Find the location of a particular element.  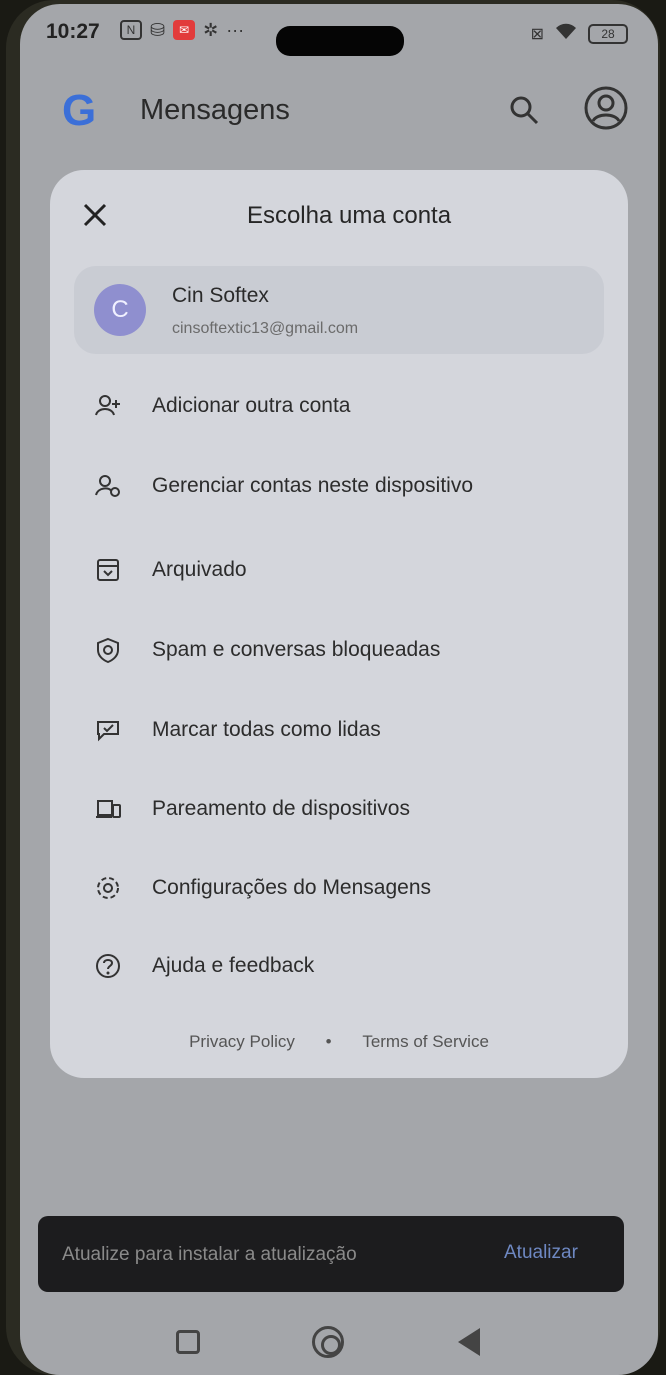

menu-item-add-account: Adicionar outra conta is located at coordinates (222, 406).